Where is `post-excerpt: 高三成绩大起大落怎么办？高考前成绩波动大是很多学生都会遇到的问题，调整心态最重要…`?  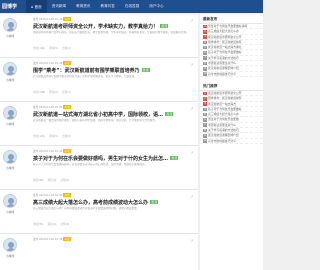 post-excerpt: 高三成绩大起大落怎么办？高考前成绩波动大是很多学生都会遇到的问题，调整心态最重要… is located at coordinates (86, 208).